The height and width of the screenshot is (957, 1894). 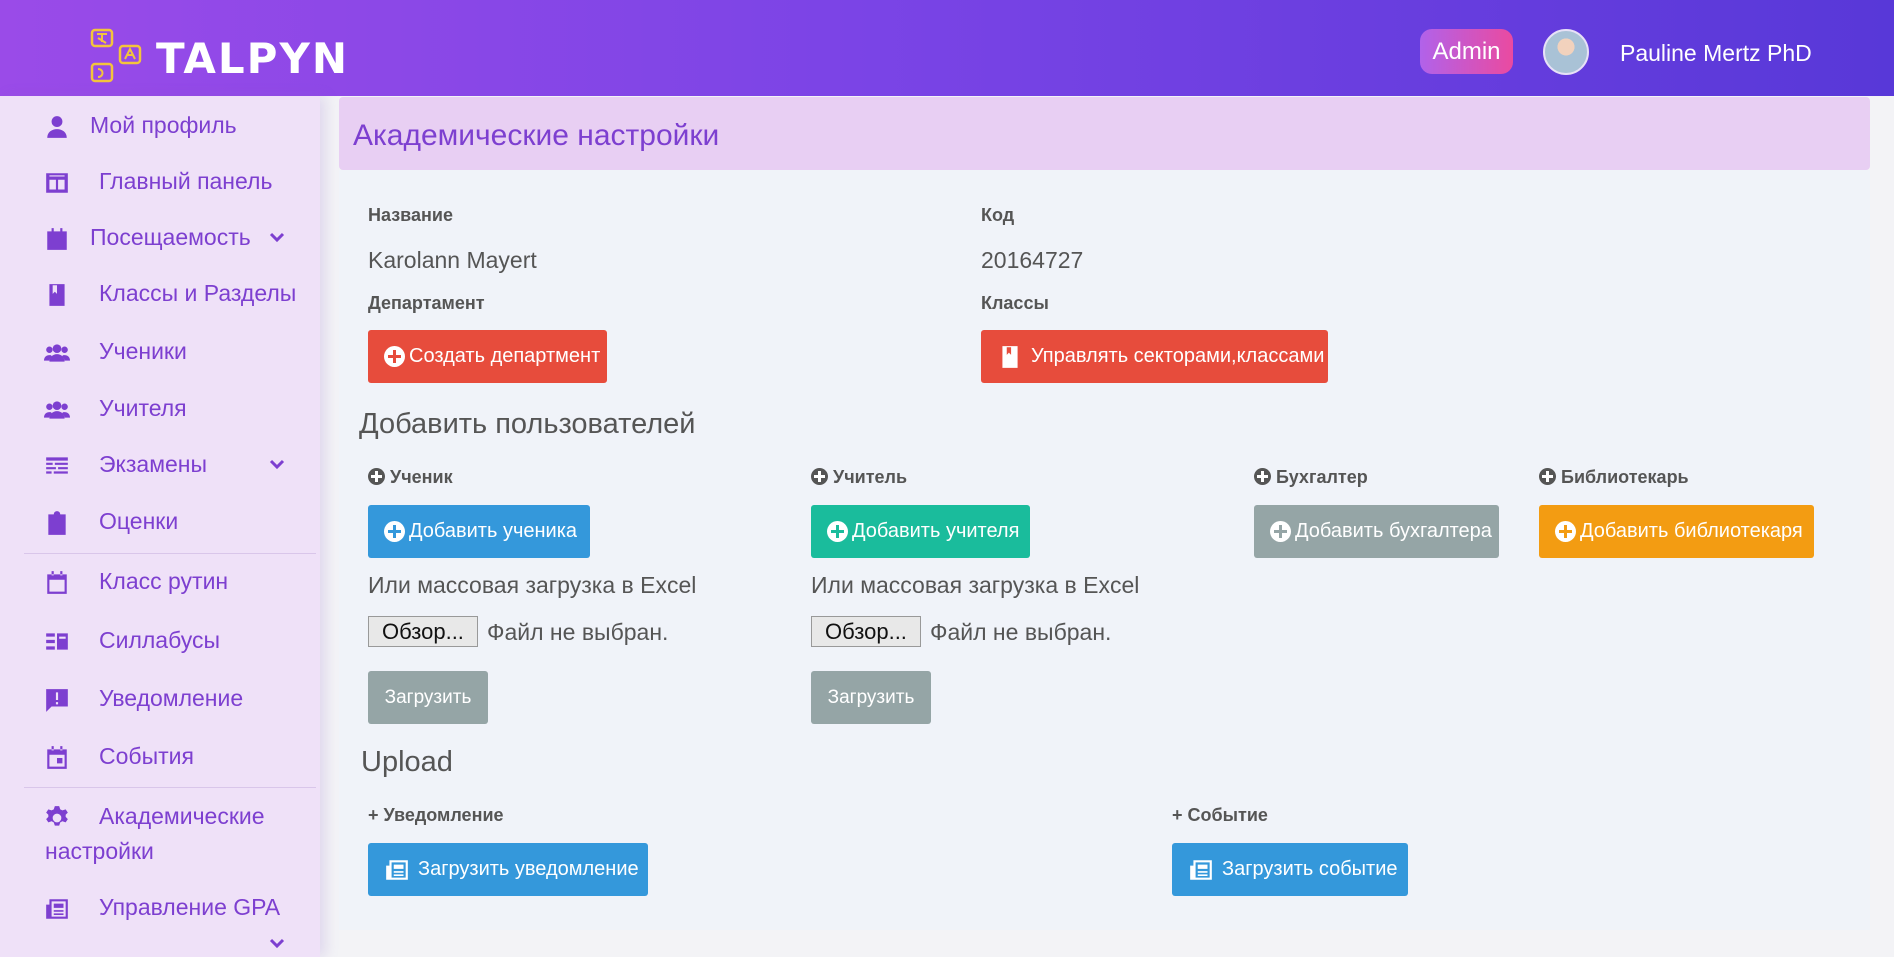 What do you see at coordinates (859, 477) in the screenshot?
I see `teacher-label: Учитель` at bounding box center [859, 477].